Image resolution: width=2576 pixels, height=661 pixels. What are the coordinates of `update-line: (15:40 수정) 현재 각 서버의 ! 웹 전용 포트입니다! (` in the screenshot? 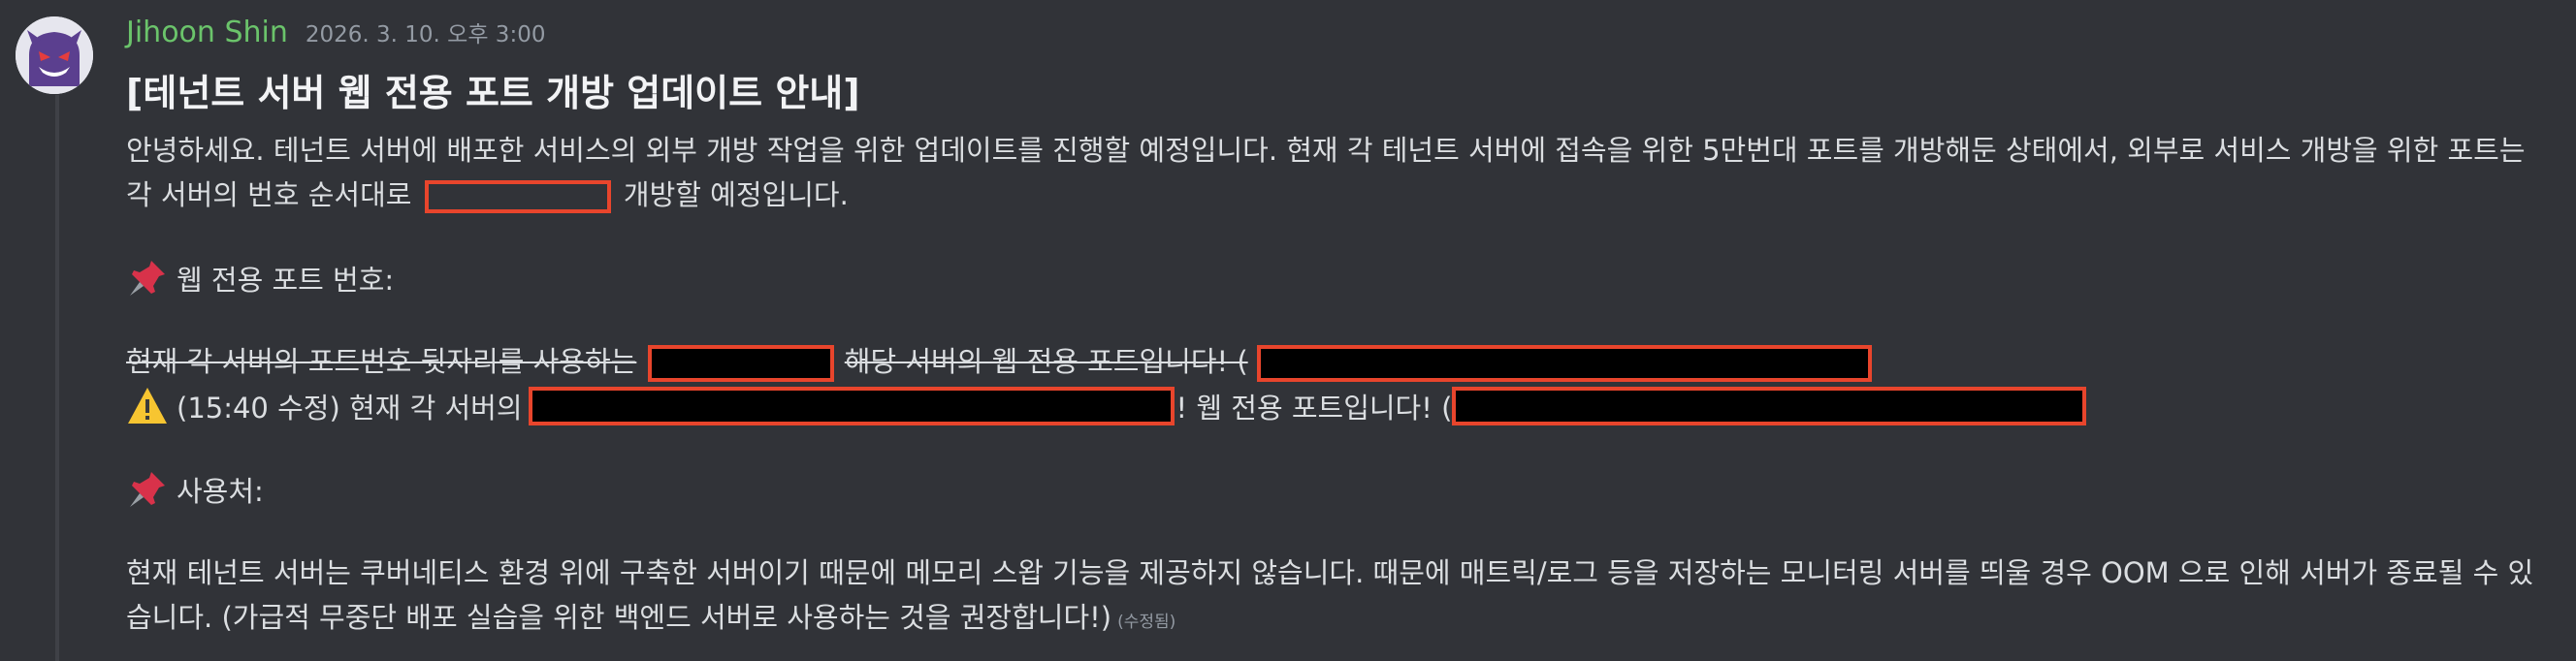 It's located at (1343, 406).